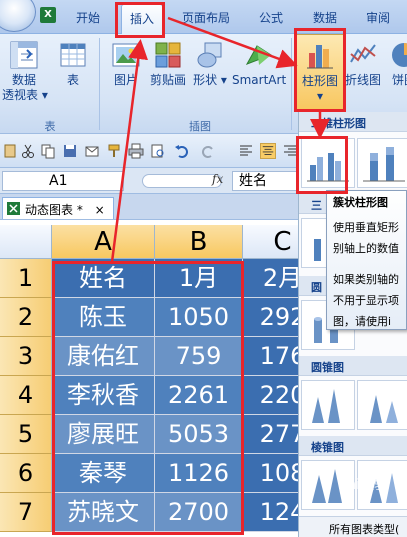 The image size is (407, 537). I want to click on row-header-2: 2, so click(26, 317).